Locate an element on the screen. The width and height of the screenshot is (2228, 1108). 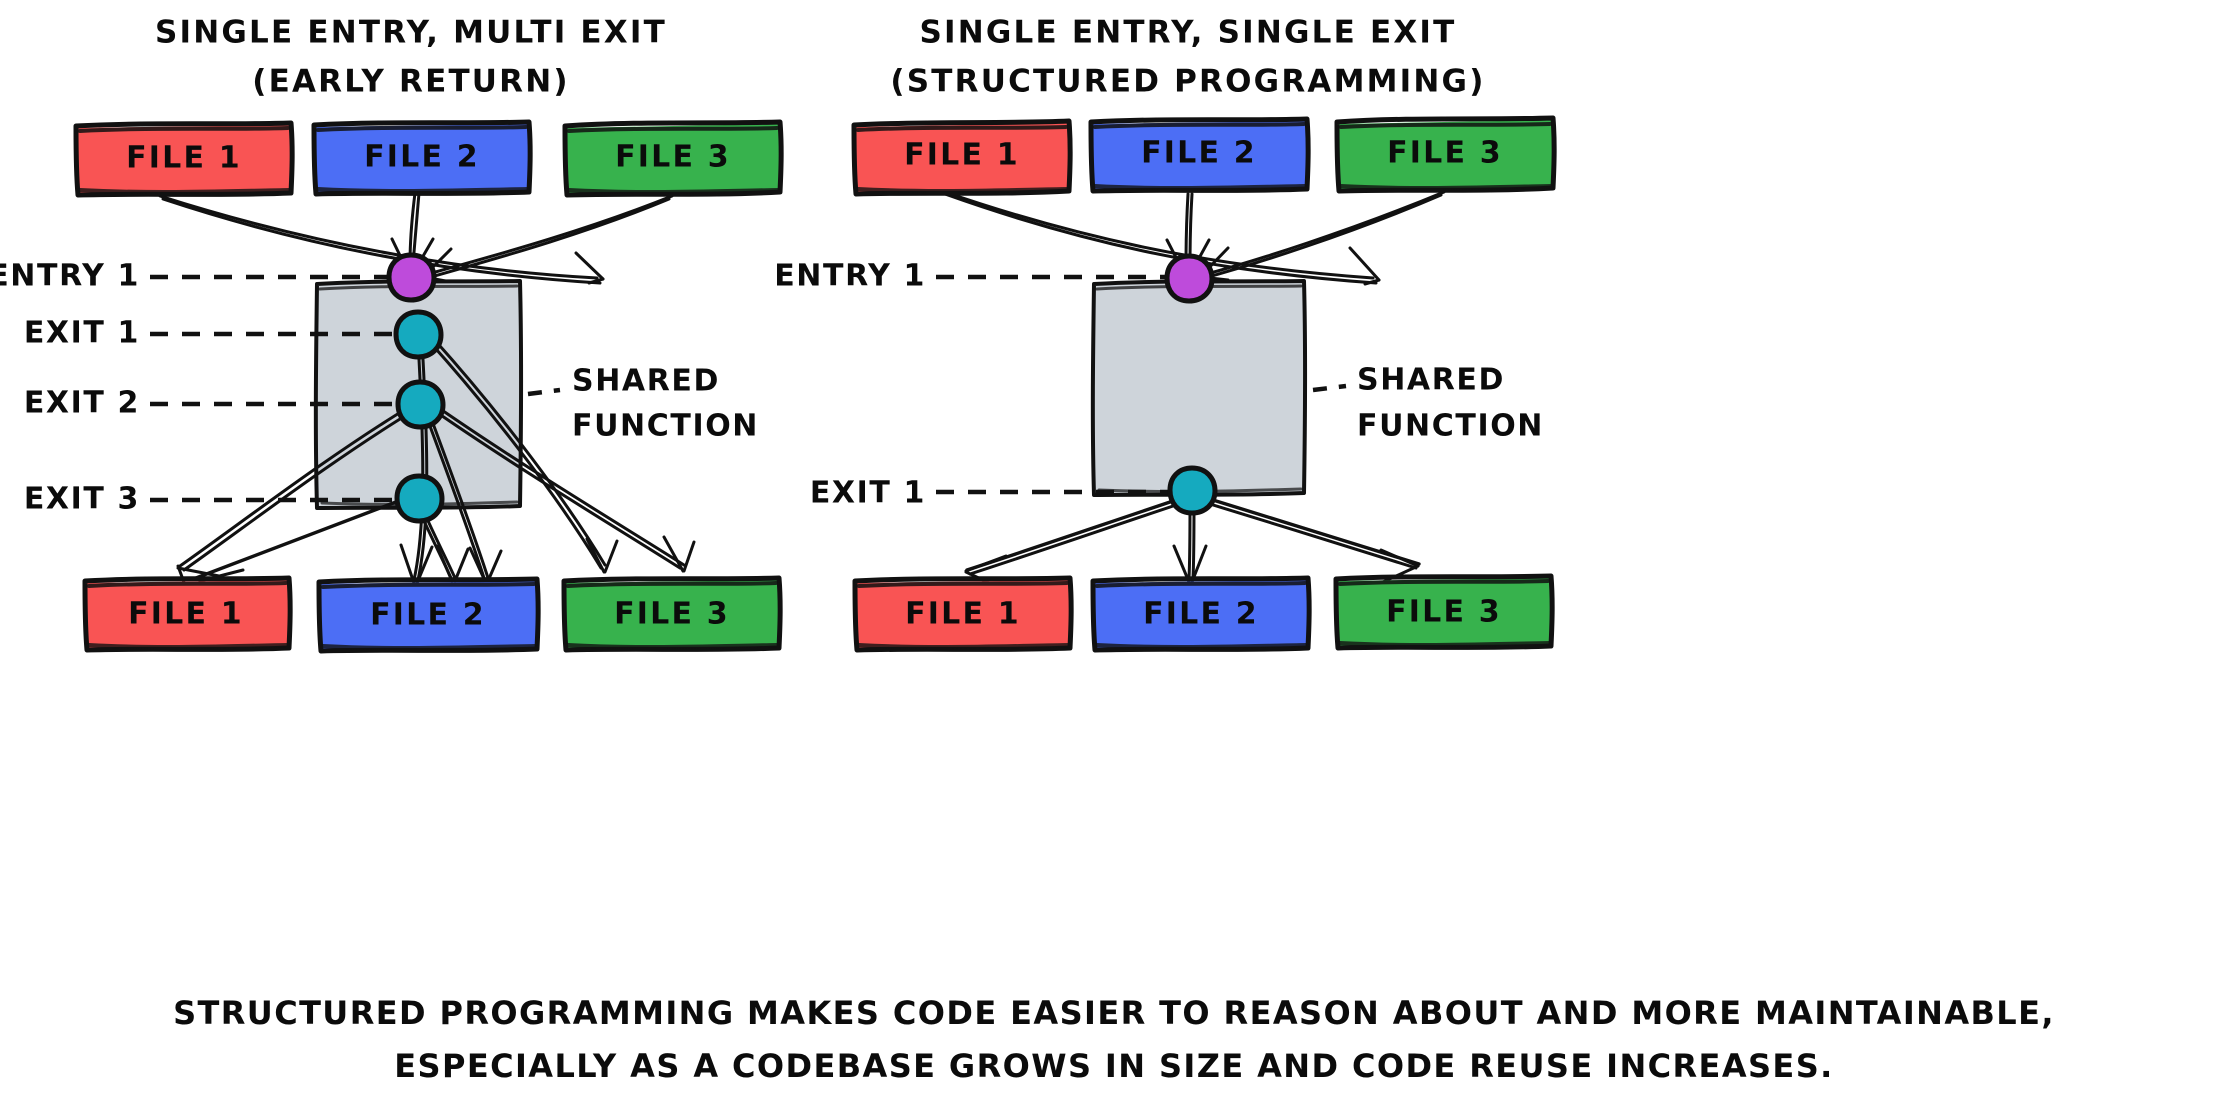
marker-label-exit-2: EXIT 2 is located at coordinates (82, 403).